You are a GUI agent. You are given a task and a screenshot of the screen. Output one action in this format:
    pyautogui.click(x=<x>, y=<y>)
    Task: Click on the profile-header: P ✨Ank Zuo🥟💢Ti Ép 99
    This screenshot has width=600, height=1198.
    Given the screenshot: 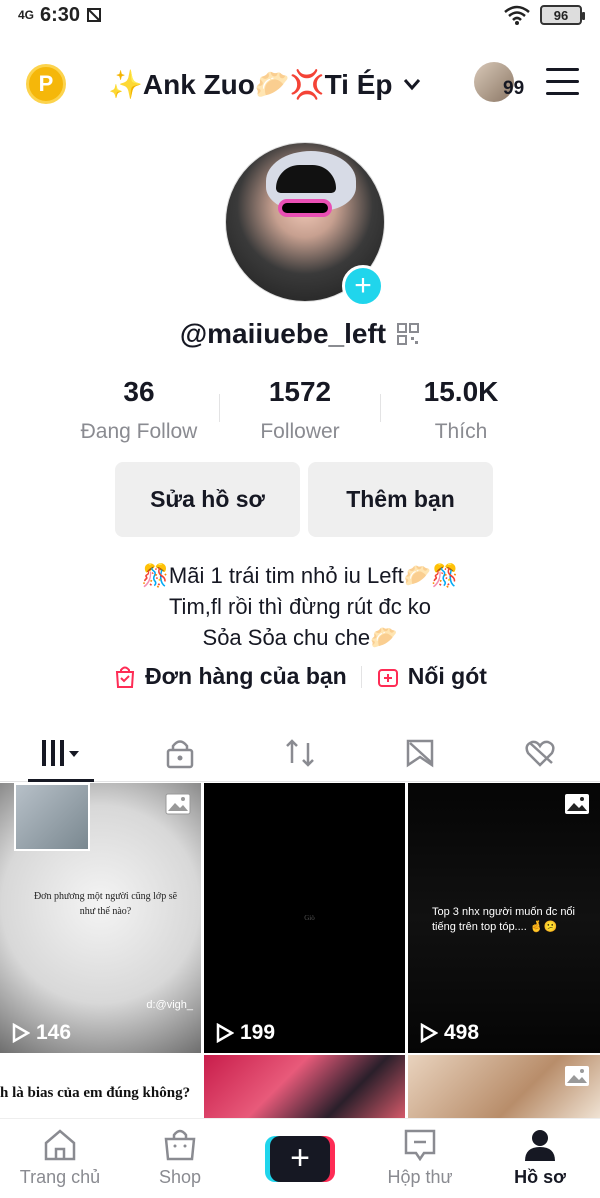 What is the action you would take?
    pyautogui.click(x=300, y=84)
    